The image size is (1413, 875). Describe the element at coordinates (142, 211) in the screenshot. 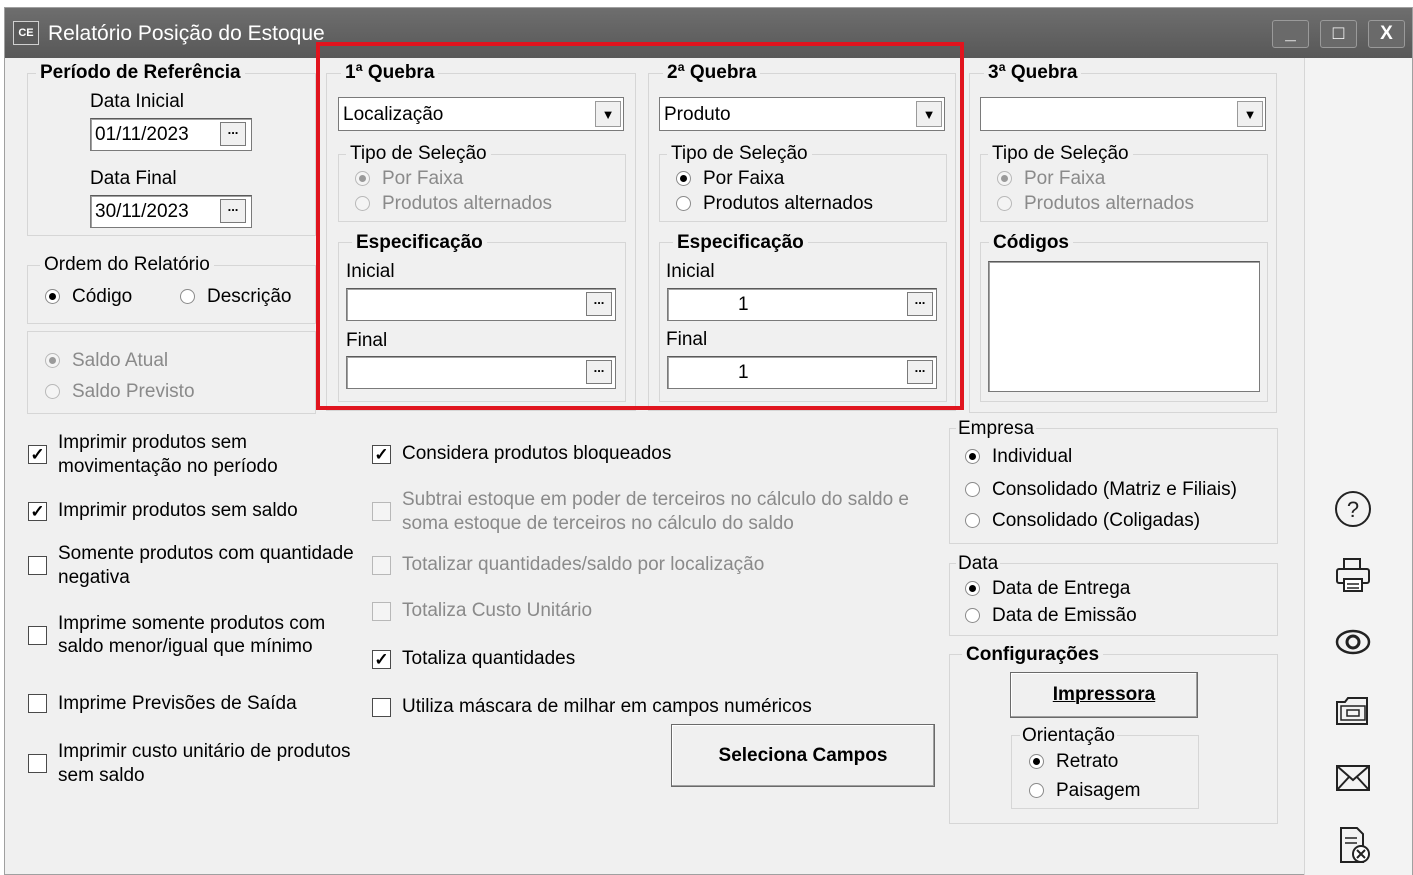

I see `data-final-value: 30/11/2023` at that location.